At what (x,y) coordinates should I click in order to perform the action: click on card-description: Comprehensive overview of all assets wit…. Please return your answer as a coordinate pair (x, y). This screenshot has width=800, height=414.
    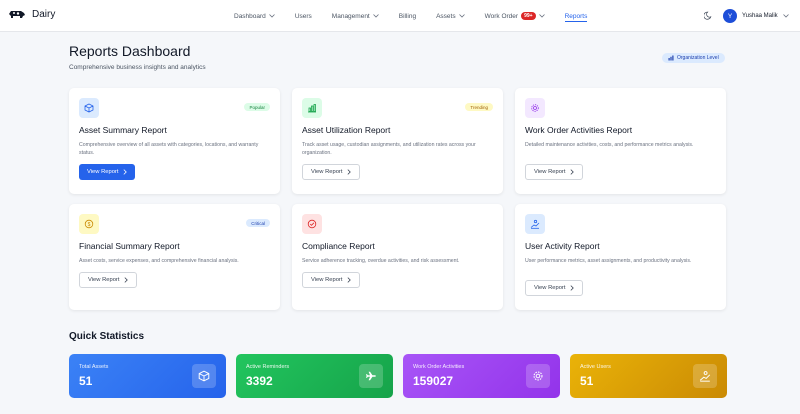
    Looking at the image, I should click on (169, 149).